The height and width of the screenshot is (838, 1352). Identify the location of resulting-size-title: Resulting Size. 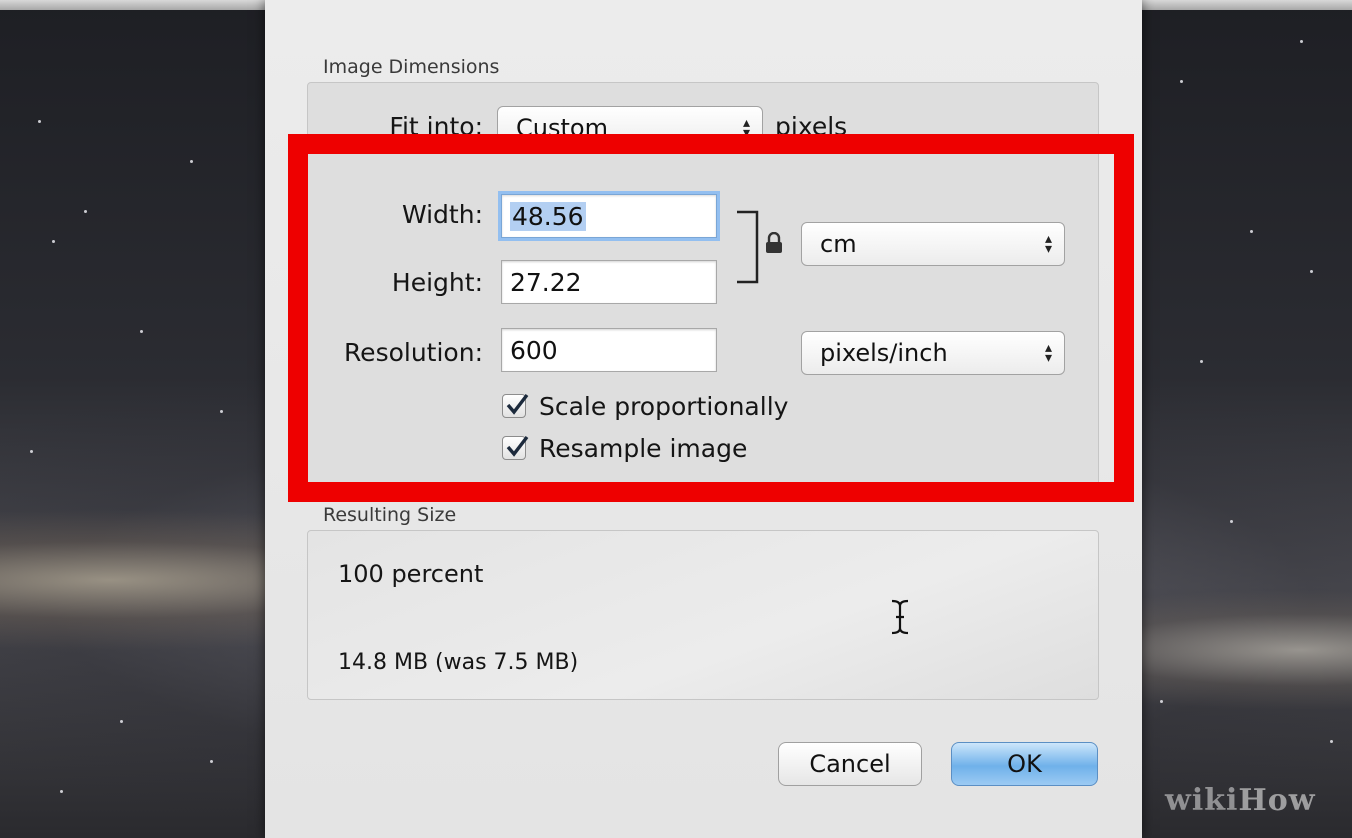
(390, 515).